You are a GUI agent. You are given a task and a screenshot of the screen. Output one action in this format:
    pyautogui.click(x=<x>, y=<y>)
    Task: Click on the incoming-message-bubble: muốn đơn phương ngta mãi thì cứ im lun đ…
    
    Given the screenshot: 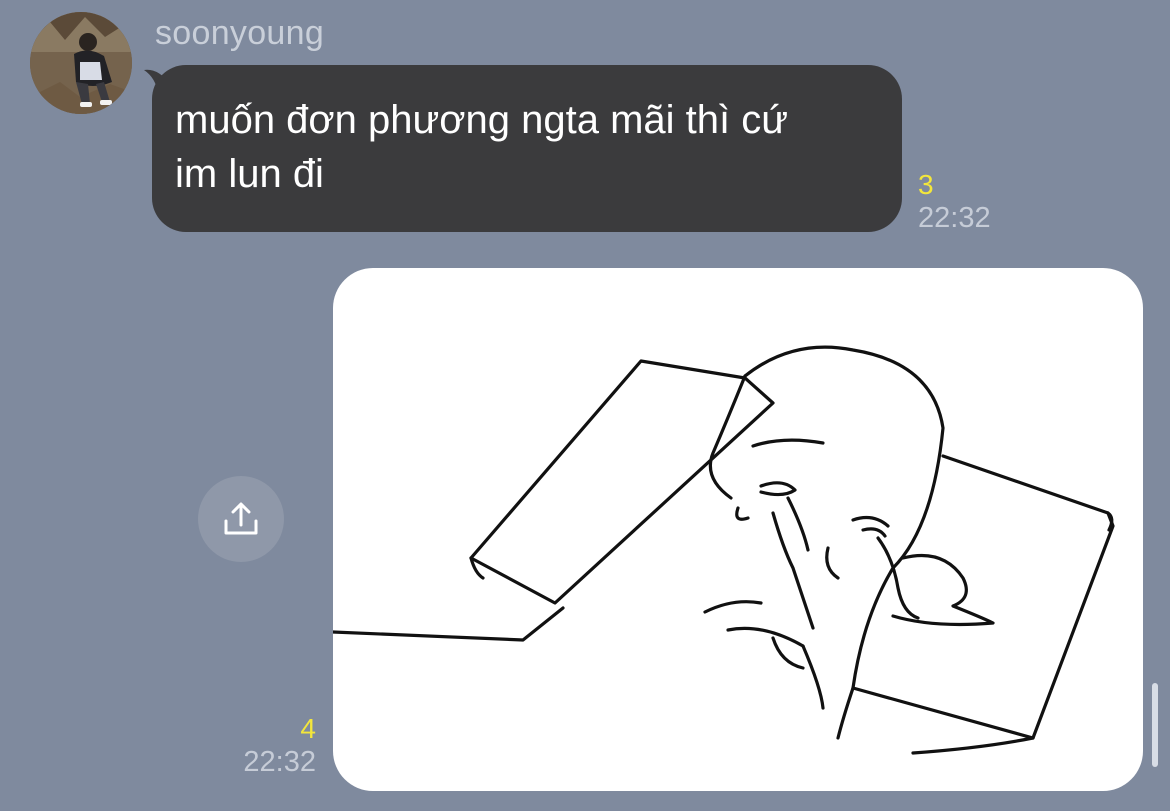 What is the action you would take?
    pyautogui.click(x=527, y=148)
    